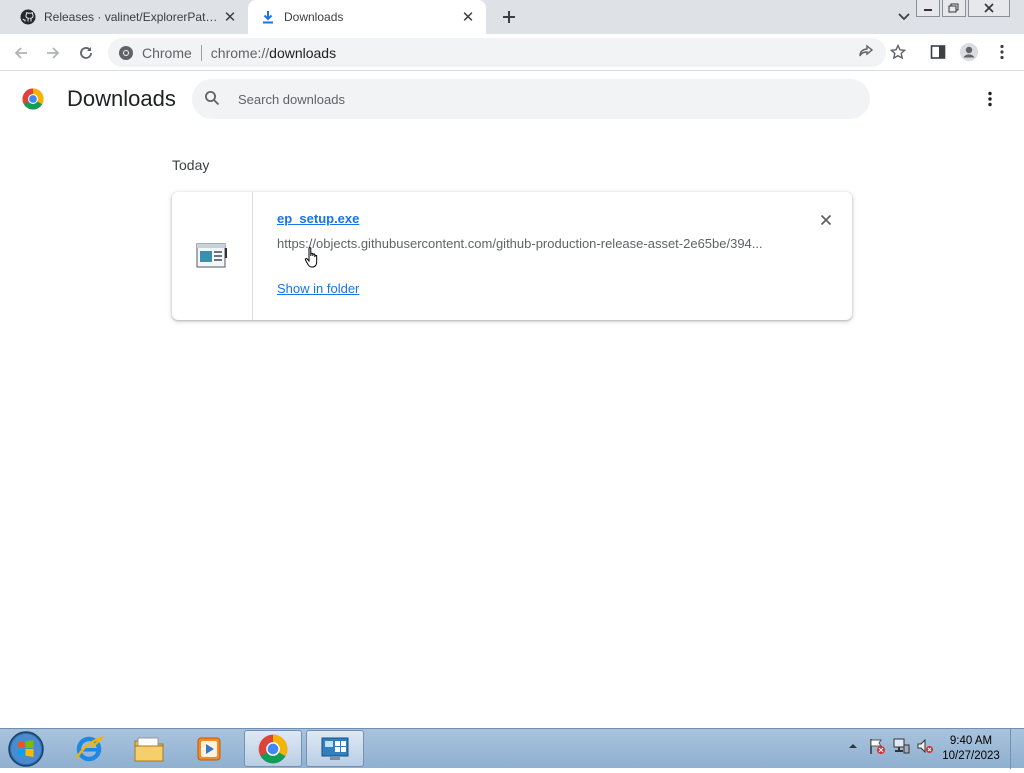 Image resolution: width=1024 pixels, height=773 pixels. I want to click on downloads-menu-icon, so click(990, 99).